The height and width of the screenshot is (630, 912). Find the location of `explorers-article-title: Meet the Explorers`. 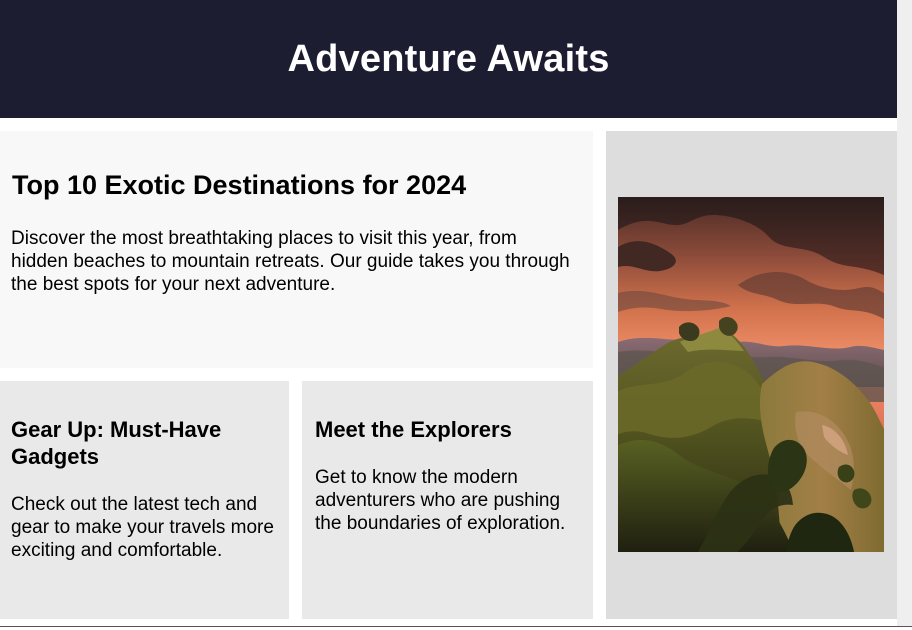

explorers-article-title: Meet the Explorers is located at coordinates (413, 429).